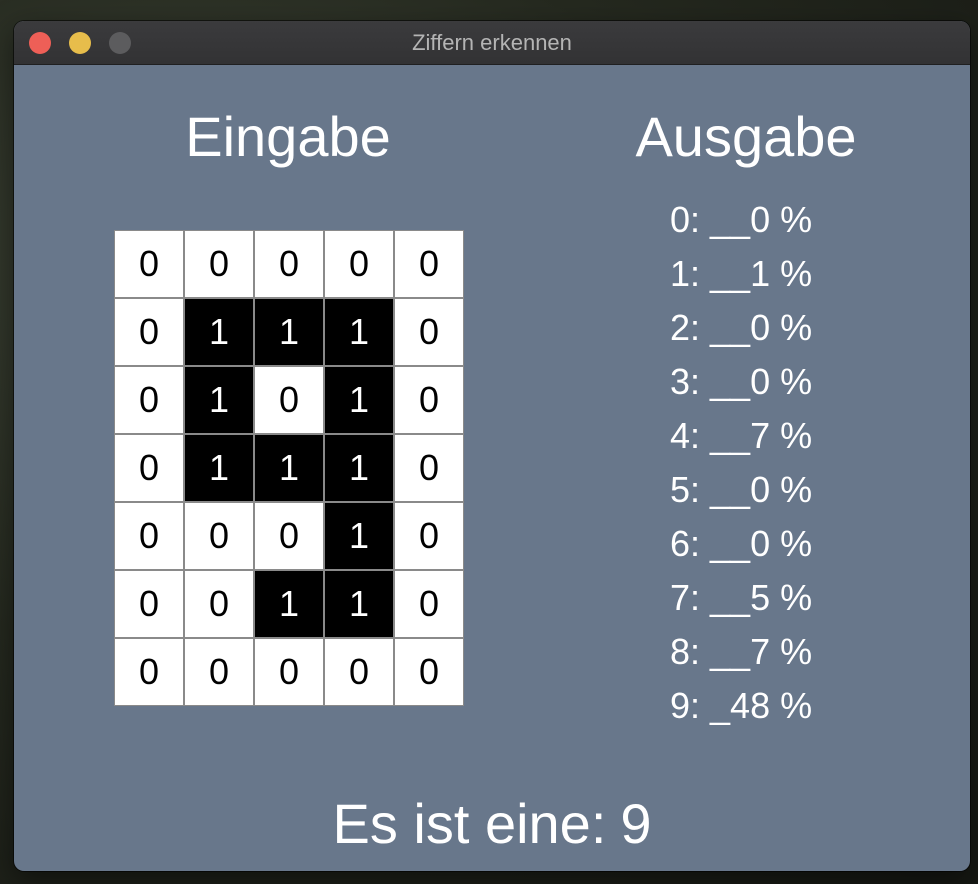 The height and width of the screenshot is (884, 978). Describe the element at coordinates (741, 273) in the screenshot. I see `probability-row: 1: __1 %` at that location.